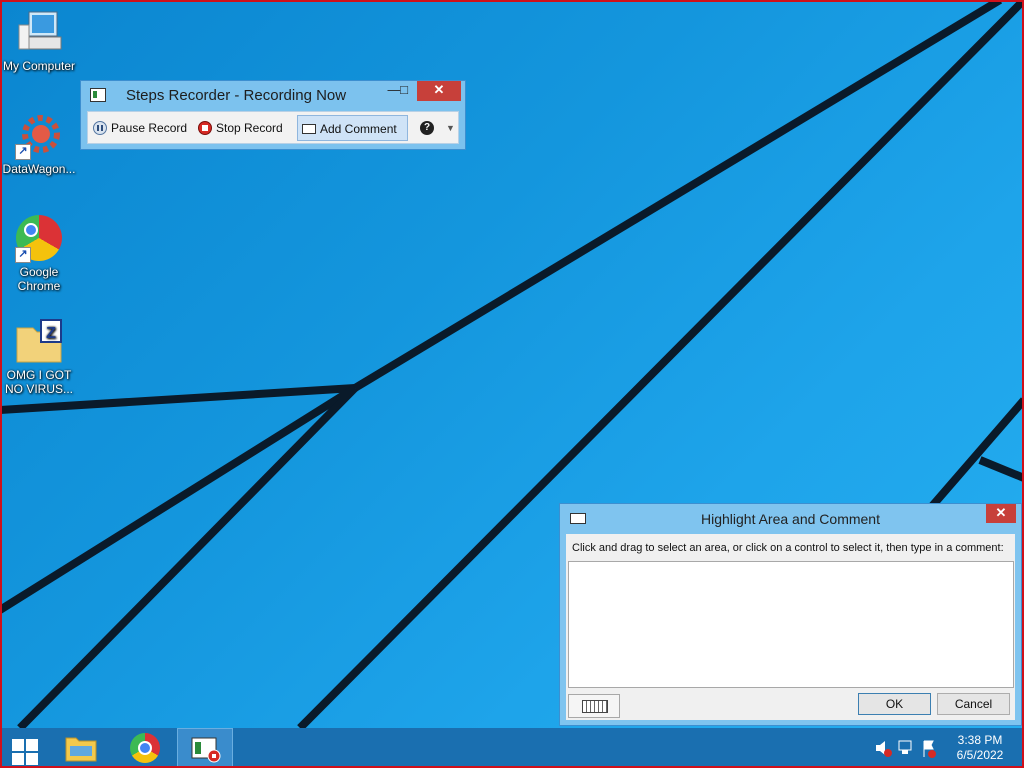 The height and width of the screenshot is (773, 1024). What do you see at coordinates (980, 740) in the screenshot?
I see `clock-time: 3:38 PM` at bounding box center [980, 740].